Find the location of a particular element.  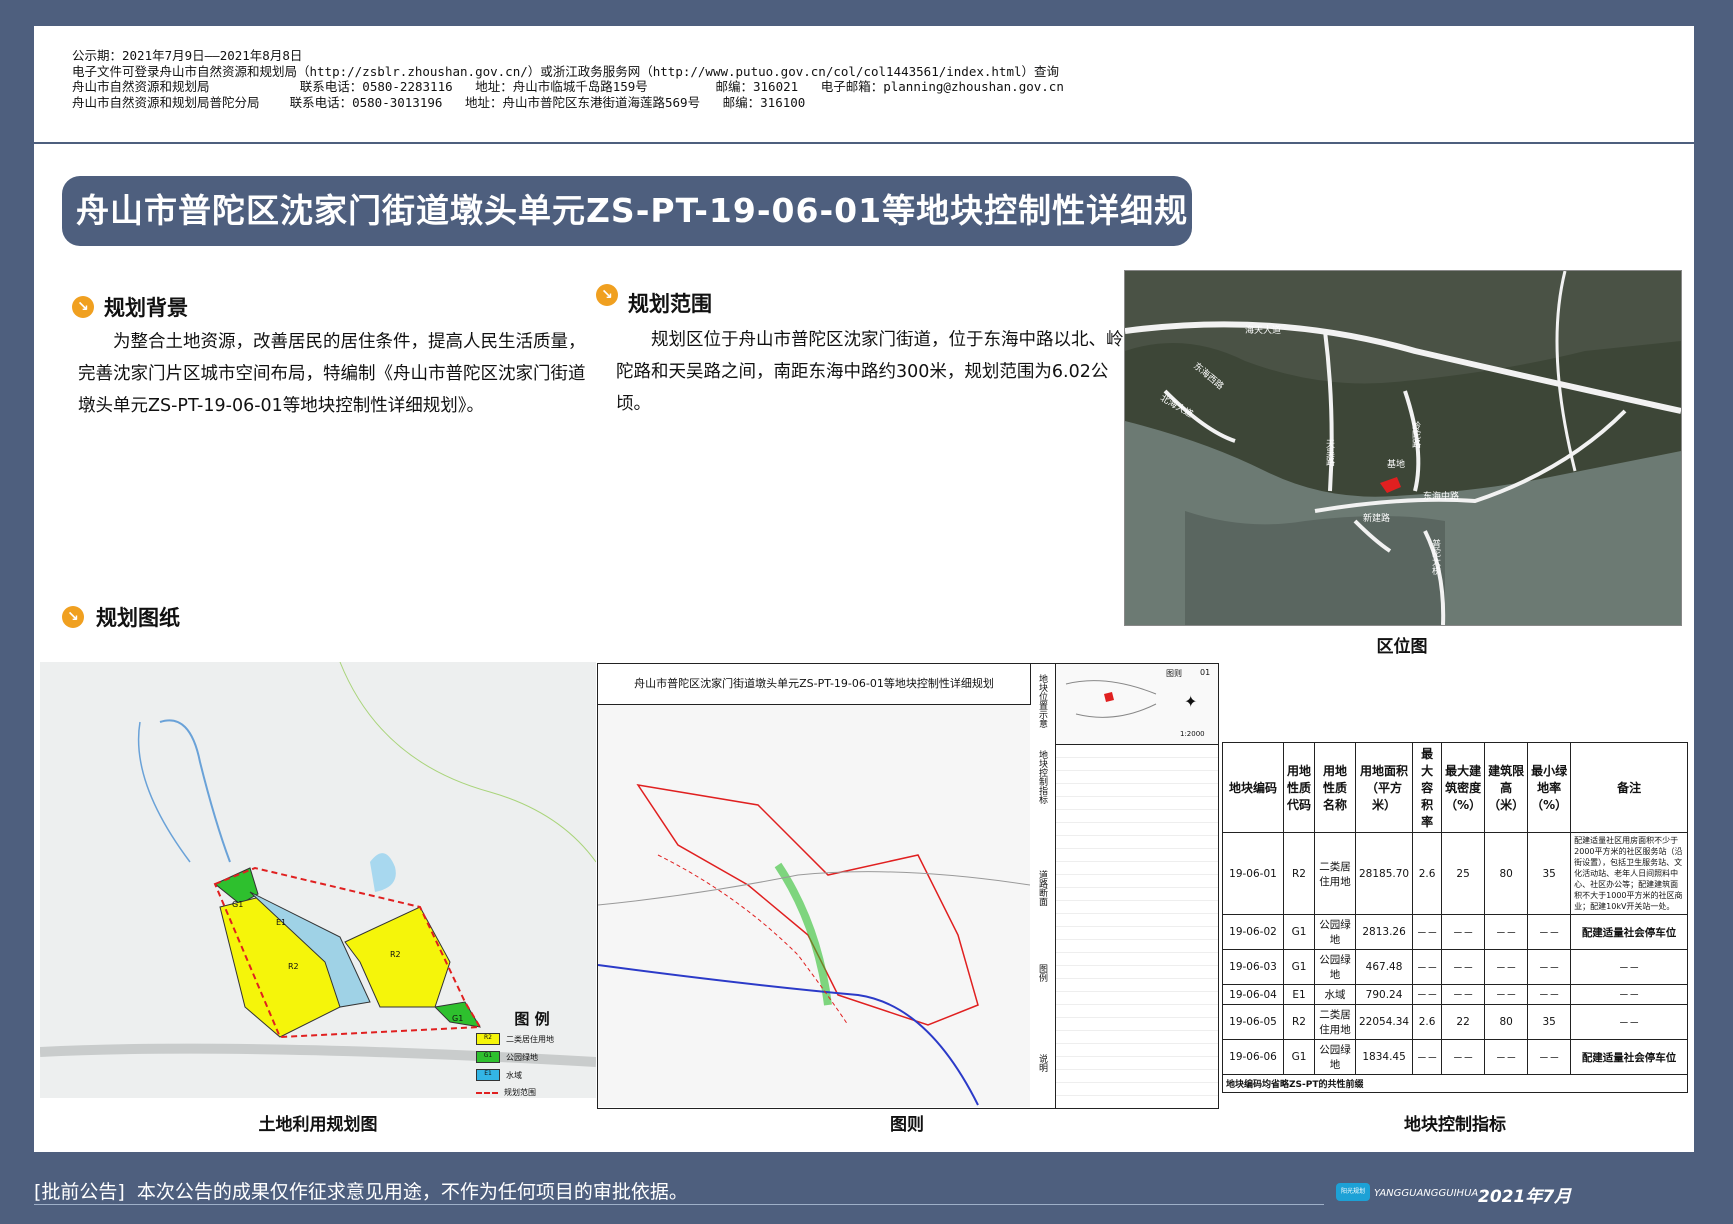

header-divider is located at coordinates (864, 143).